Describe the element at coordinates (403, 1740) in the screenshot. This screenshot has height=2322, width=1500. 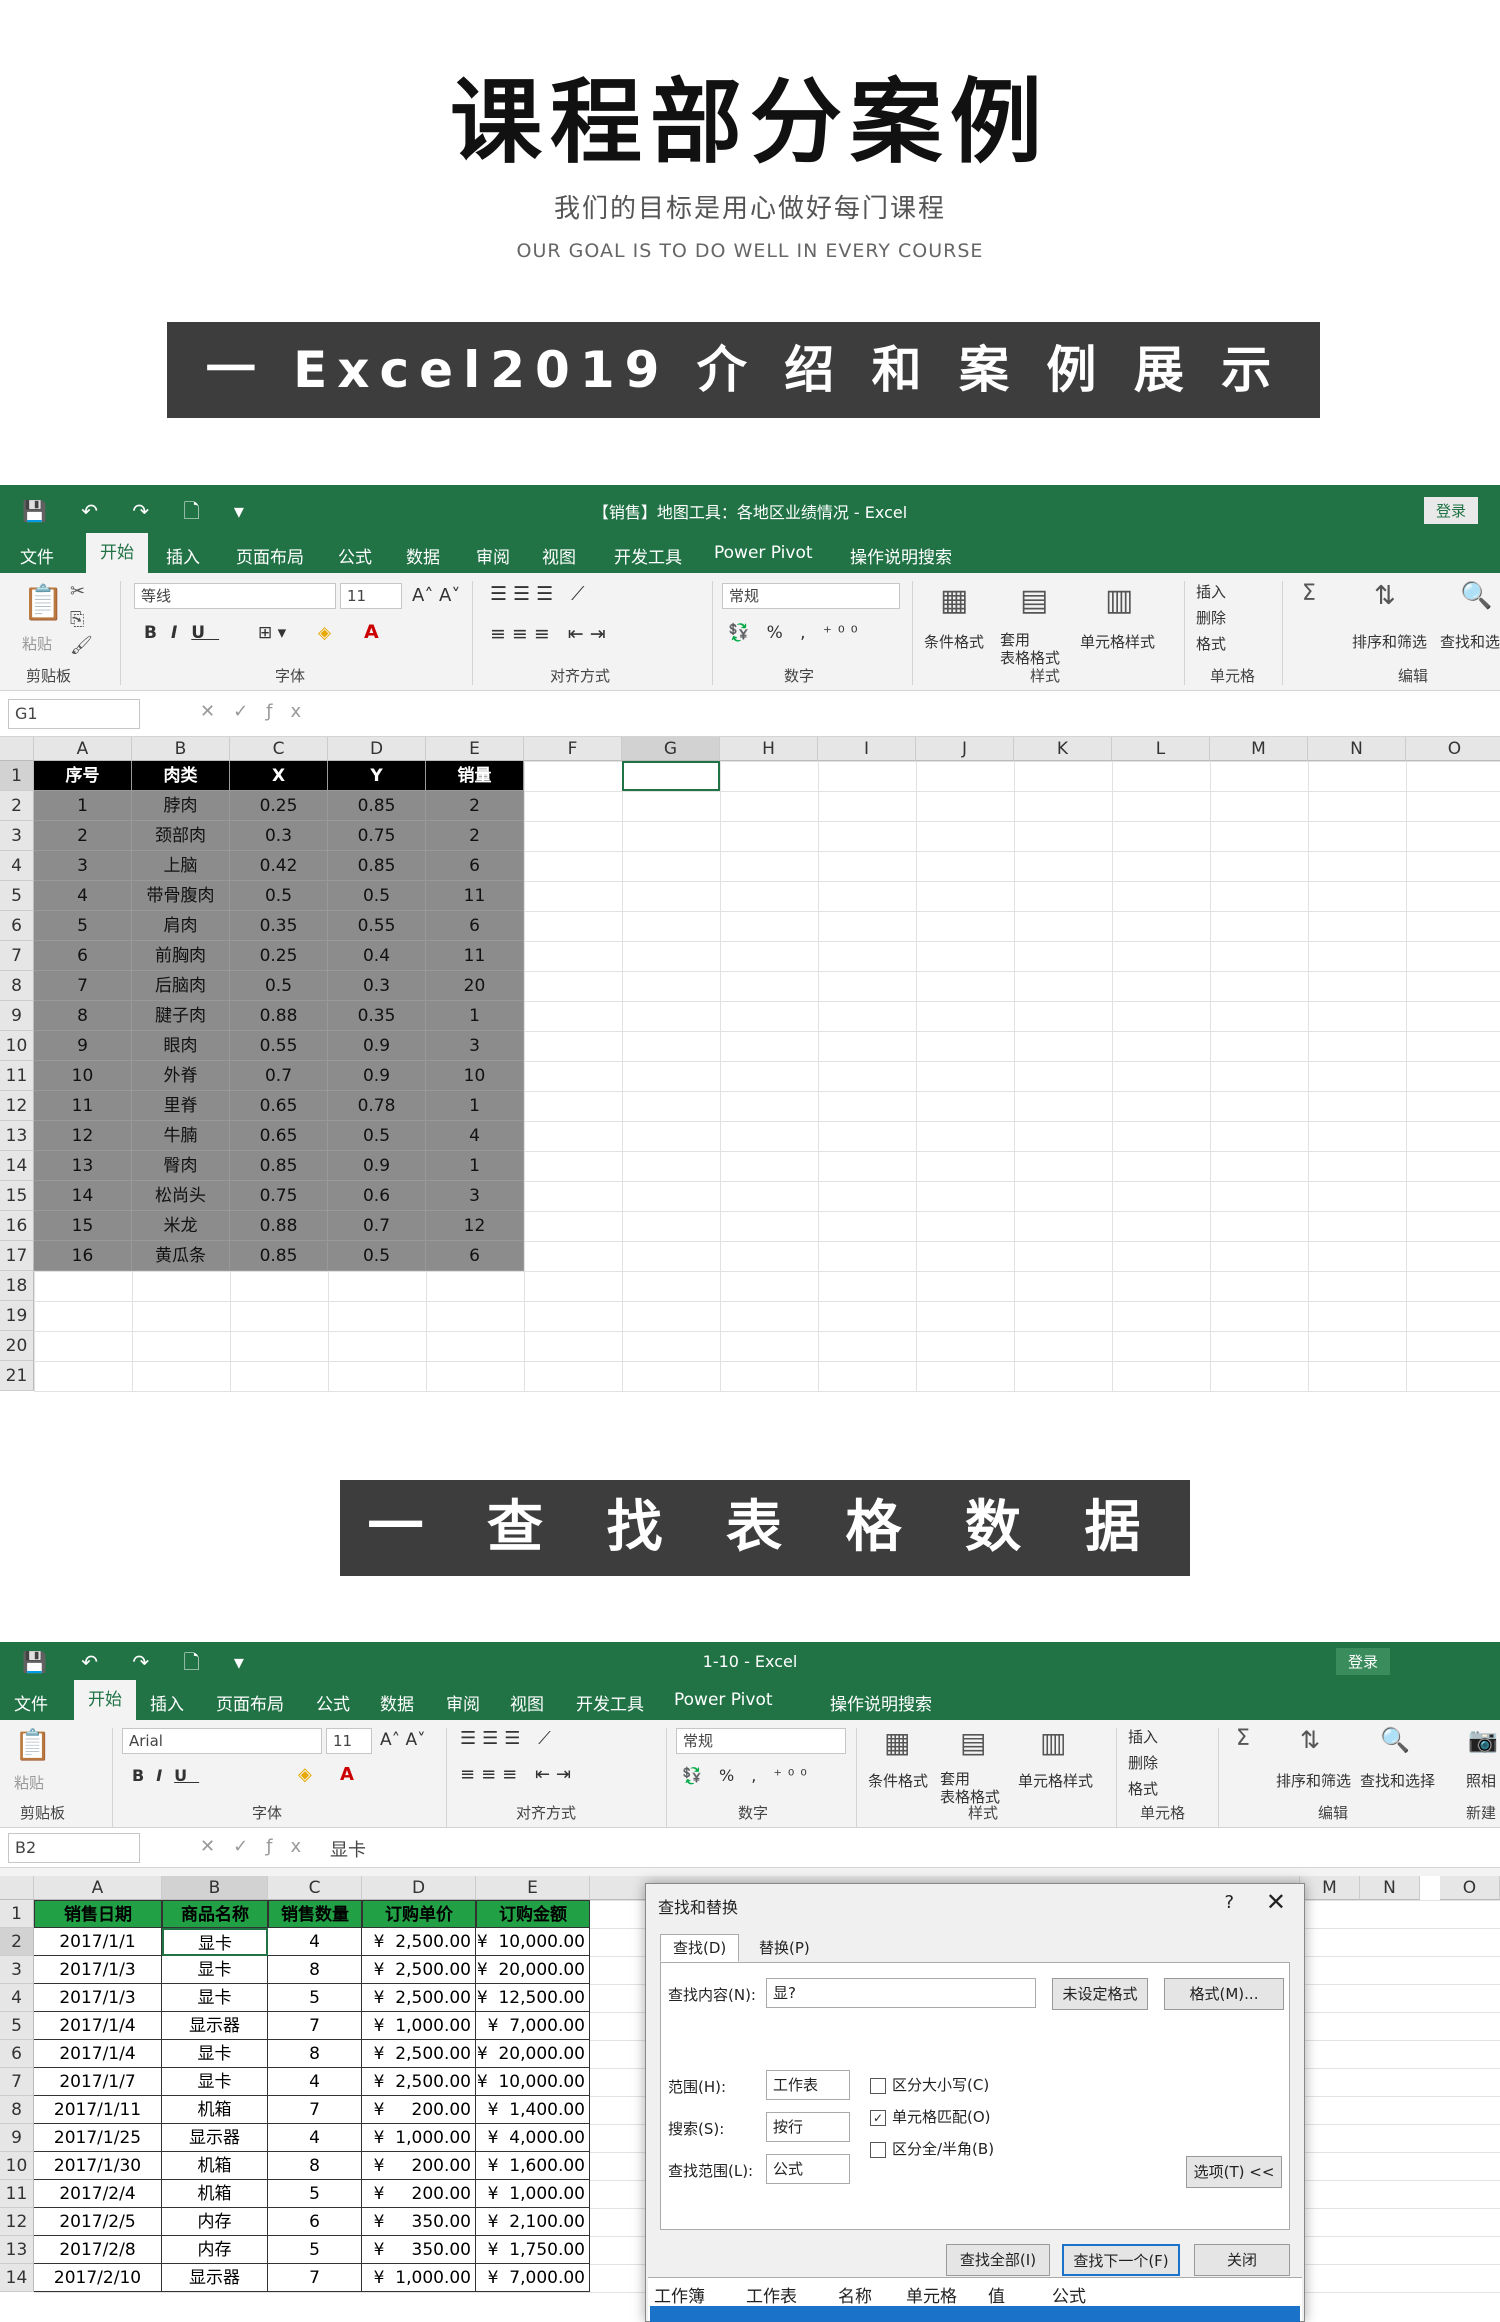
I see `font-grow-icon: A˄ A˅` at that location.